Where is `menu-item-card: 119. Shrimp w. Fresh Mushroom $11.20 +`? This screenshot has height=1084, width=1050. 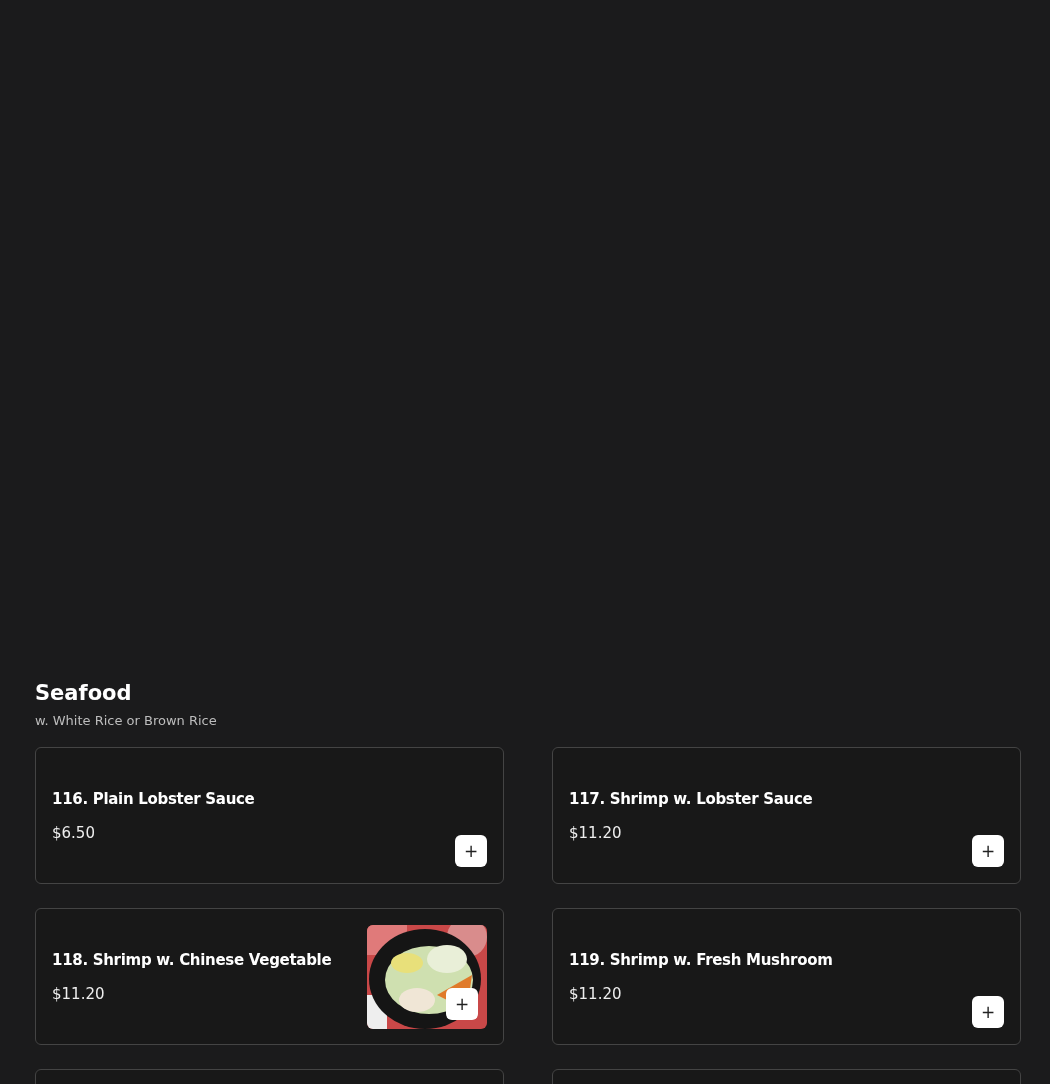
menu-item-card: 119. Shrimp w. Fresh Mushroom $11.20 + is located at coordinates (786, 976).